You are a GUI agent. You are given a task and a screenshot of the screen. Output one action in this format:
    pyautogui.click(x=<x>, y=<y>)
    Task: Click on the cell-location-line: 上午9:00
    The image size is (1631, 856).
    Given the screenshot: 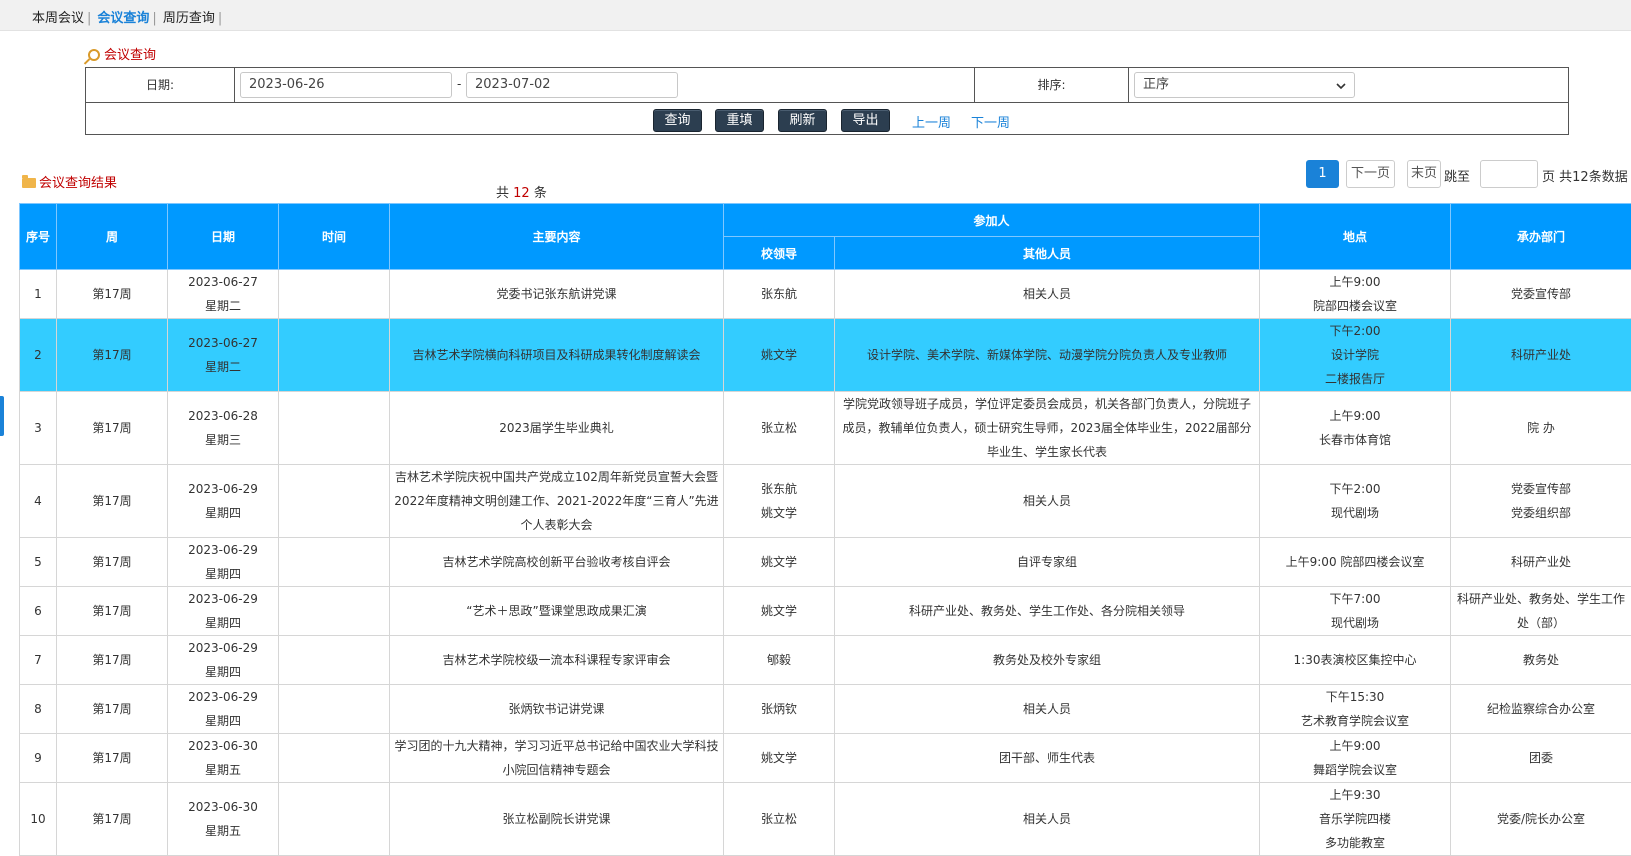 What is the action you would take?
    pyautogui.click(x=1355, y=416)
    